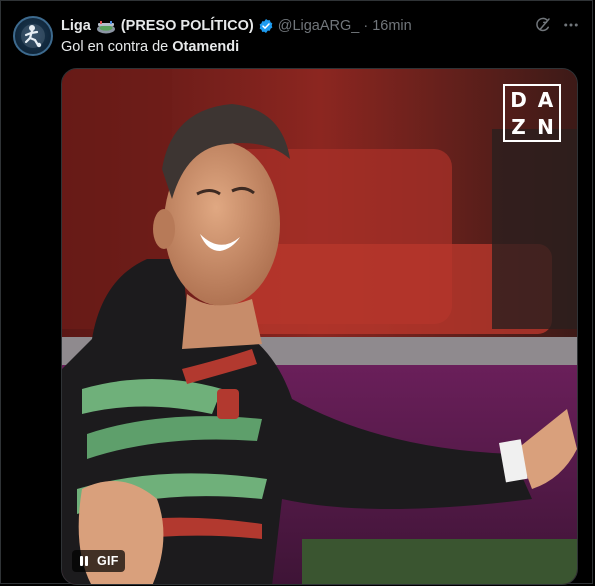 The height and width of the screenshot is (586, 595). I want to click on avatar, so click(33, 36).